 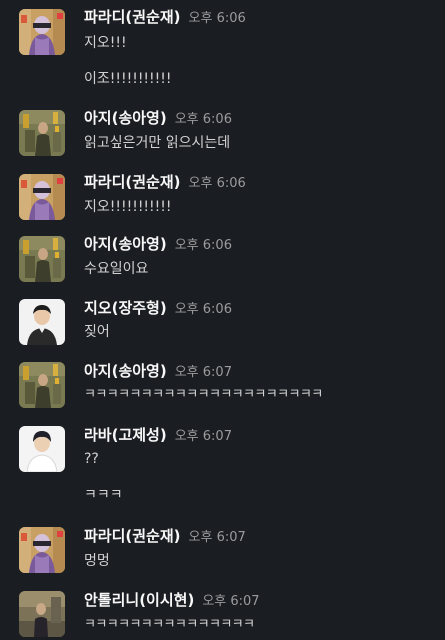 What do you see at coordinates (203, 394) in the screenshot?
I see `message-text: ㅋㅋㅋㅋㅋㅋㅋㅋㅋㅋㅋㅋㅋㅋㅋㅋㅋㅋㅋㅋㅋ` at bounding box center [203, 394].